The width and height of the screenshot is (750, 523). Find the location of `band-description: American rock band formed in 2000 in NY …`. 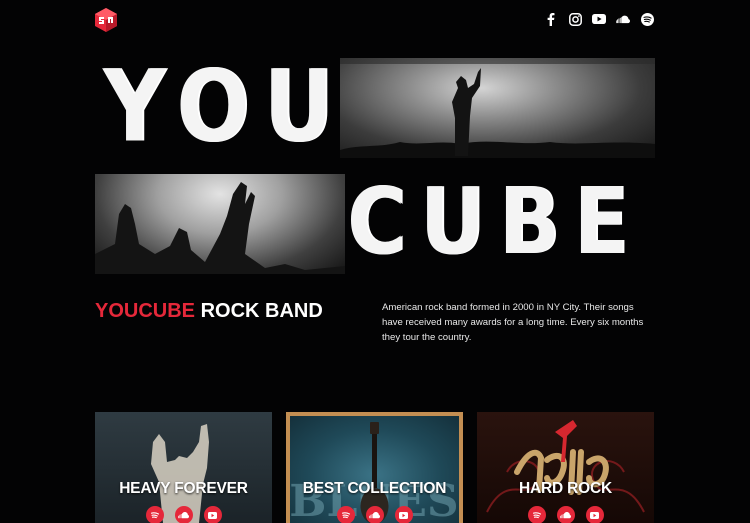

band-description: American rock band formed in 2000 in NY … is located at coordinates (513, 322).